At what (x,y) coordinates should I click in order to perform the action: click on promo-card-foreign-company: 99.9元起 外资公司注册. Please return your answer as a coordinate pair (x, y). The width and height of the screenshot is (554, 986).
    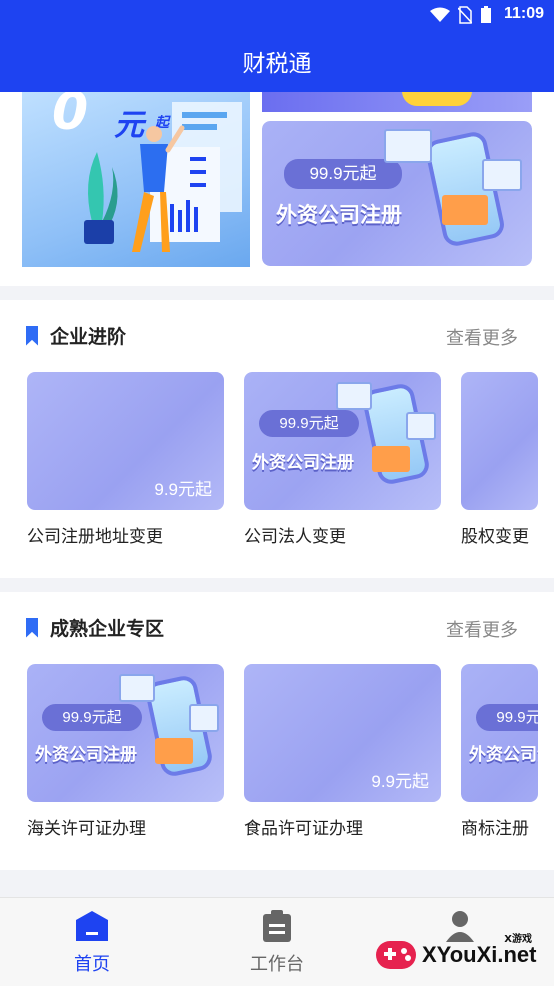
    Looking at the image, I should click on (397, 193).